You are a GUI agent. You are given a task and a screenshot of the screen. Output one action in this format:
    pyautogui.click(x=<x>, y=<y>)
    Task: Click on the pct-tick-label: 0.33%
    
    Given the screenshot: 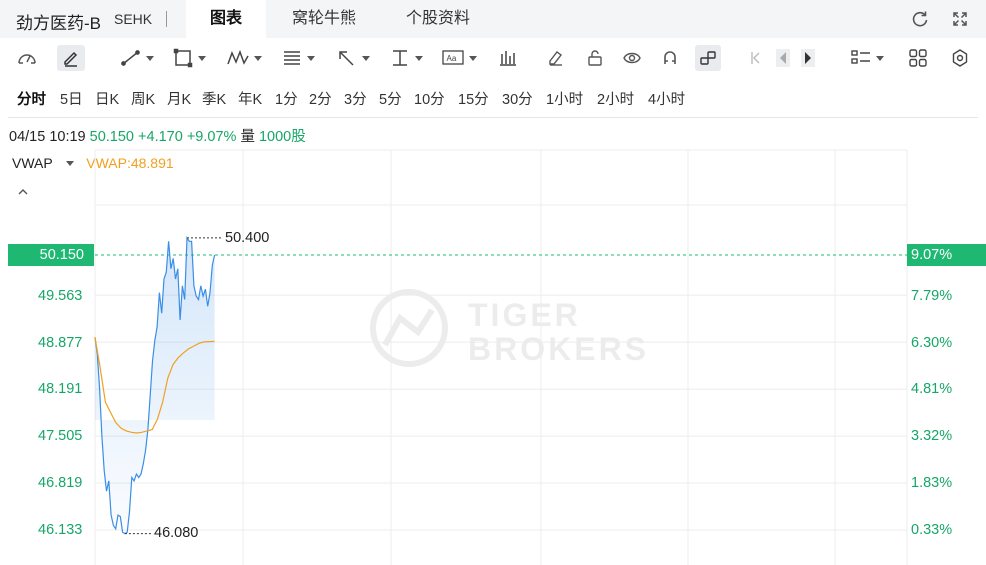 What is the action you would take?
    pyautogui.click(x=932, y=530)
    